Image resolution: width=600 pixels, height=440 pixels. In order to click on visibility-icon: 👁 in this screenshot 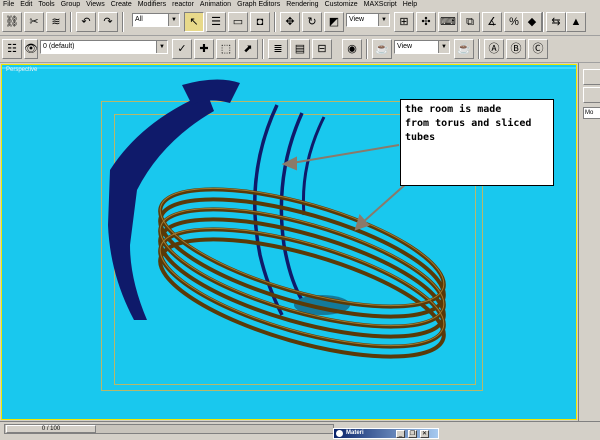, I will do `click(31, 49)`.